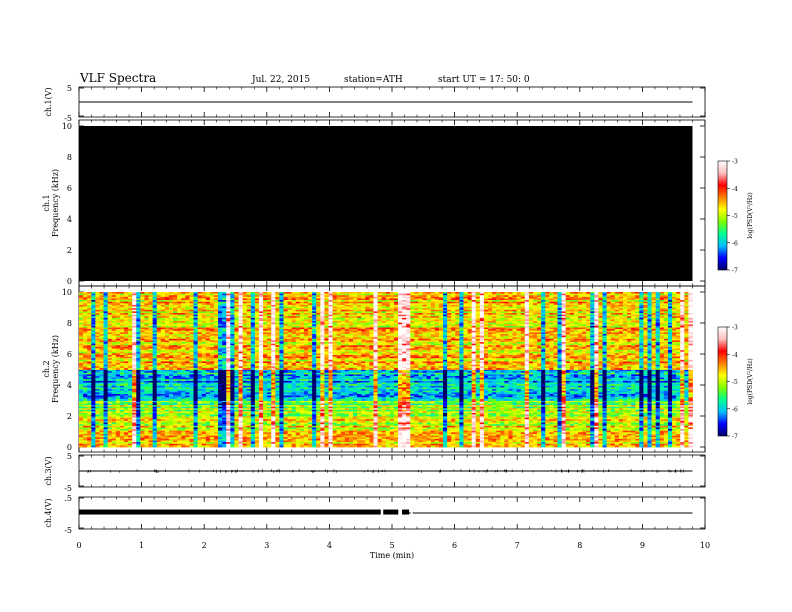 The width and height of the screenshot is (792, 612). I want to click on y-tick-label: 8, so click(69, 157).